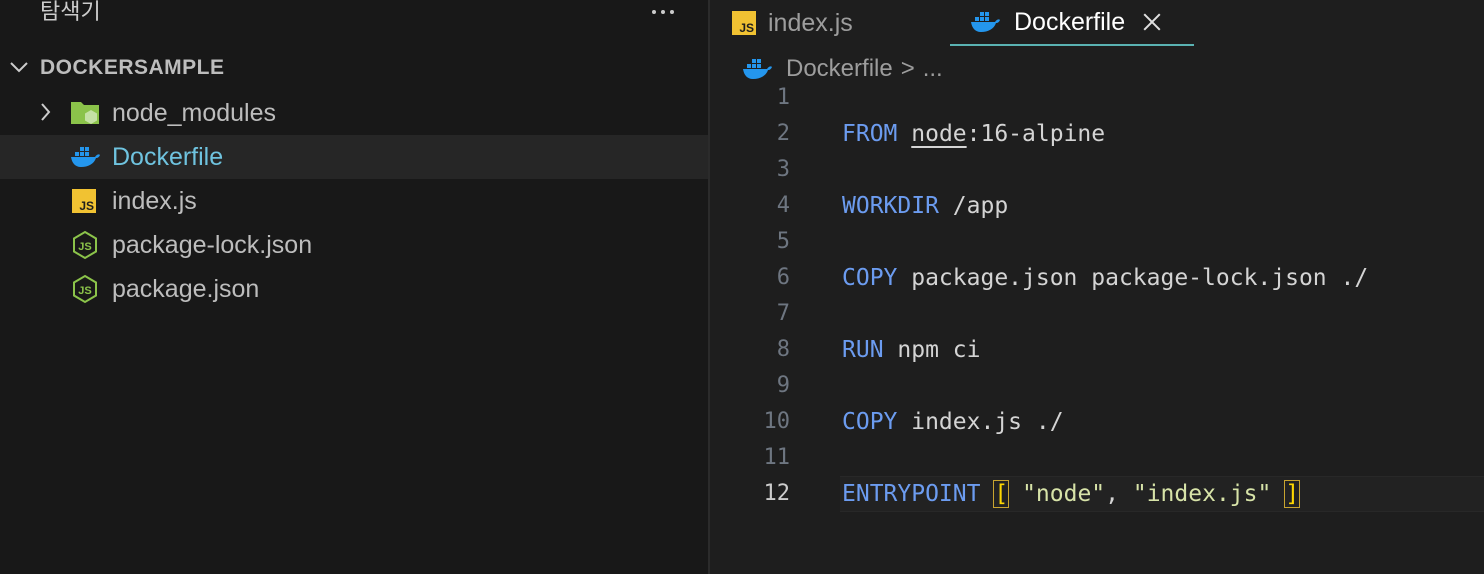 The image size is (1484, 574). I want to click on workspace-name: DOCKERSAMPLE, so click(132, 67).